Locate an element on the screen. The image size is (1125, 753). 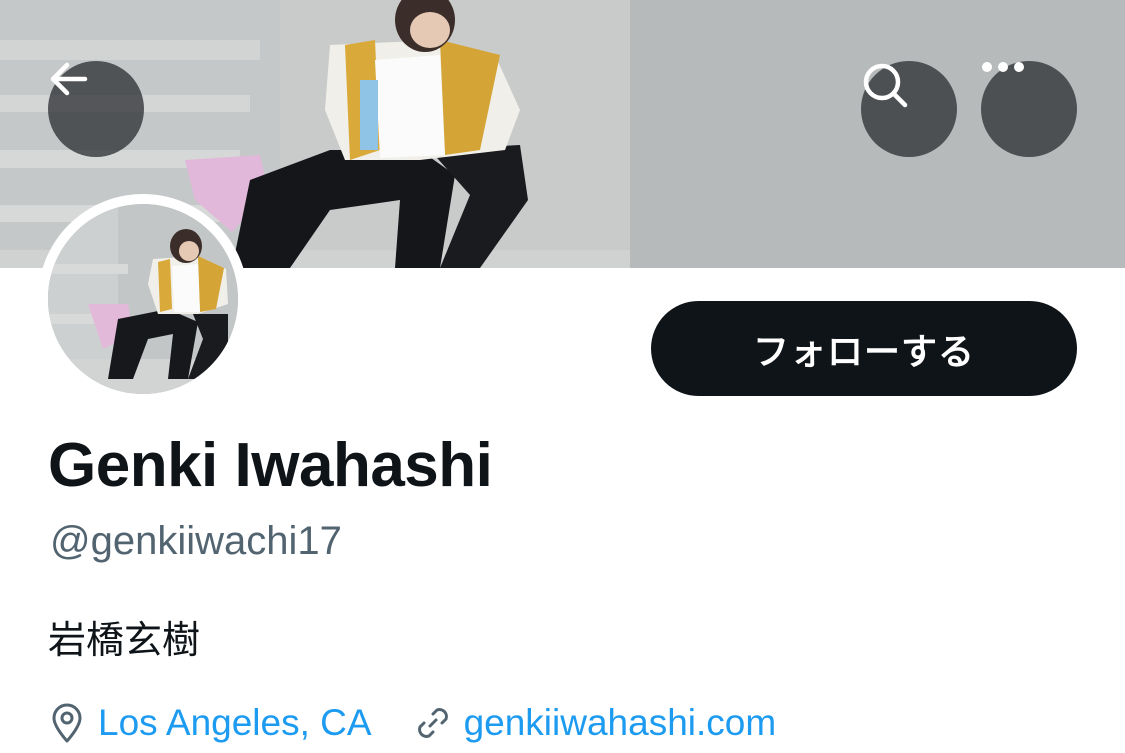
location-pin-icon is located at coordinates (67, 723).